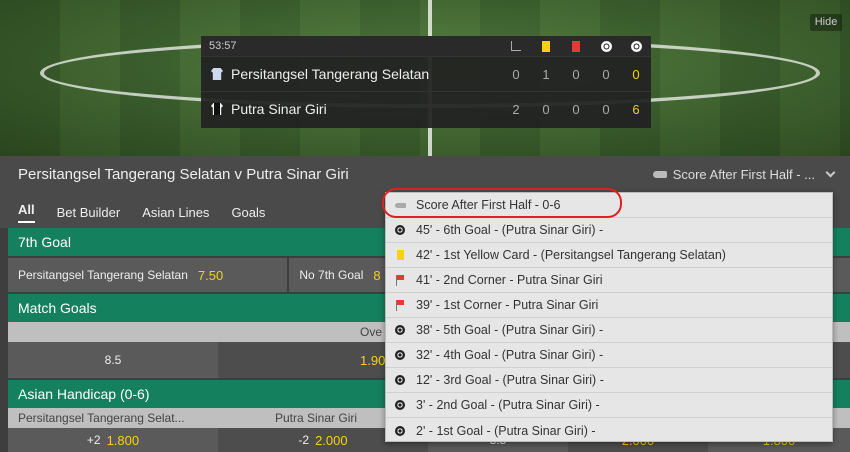  I want to click on chevron-down-icon, so click(830, 172).